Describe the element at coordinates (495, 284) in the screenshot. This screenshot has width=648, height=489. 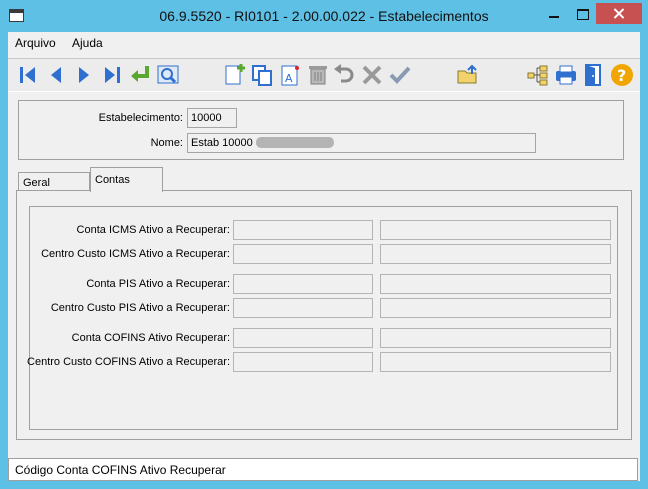
I see `conta-pis-description-field` at that location.